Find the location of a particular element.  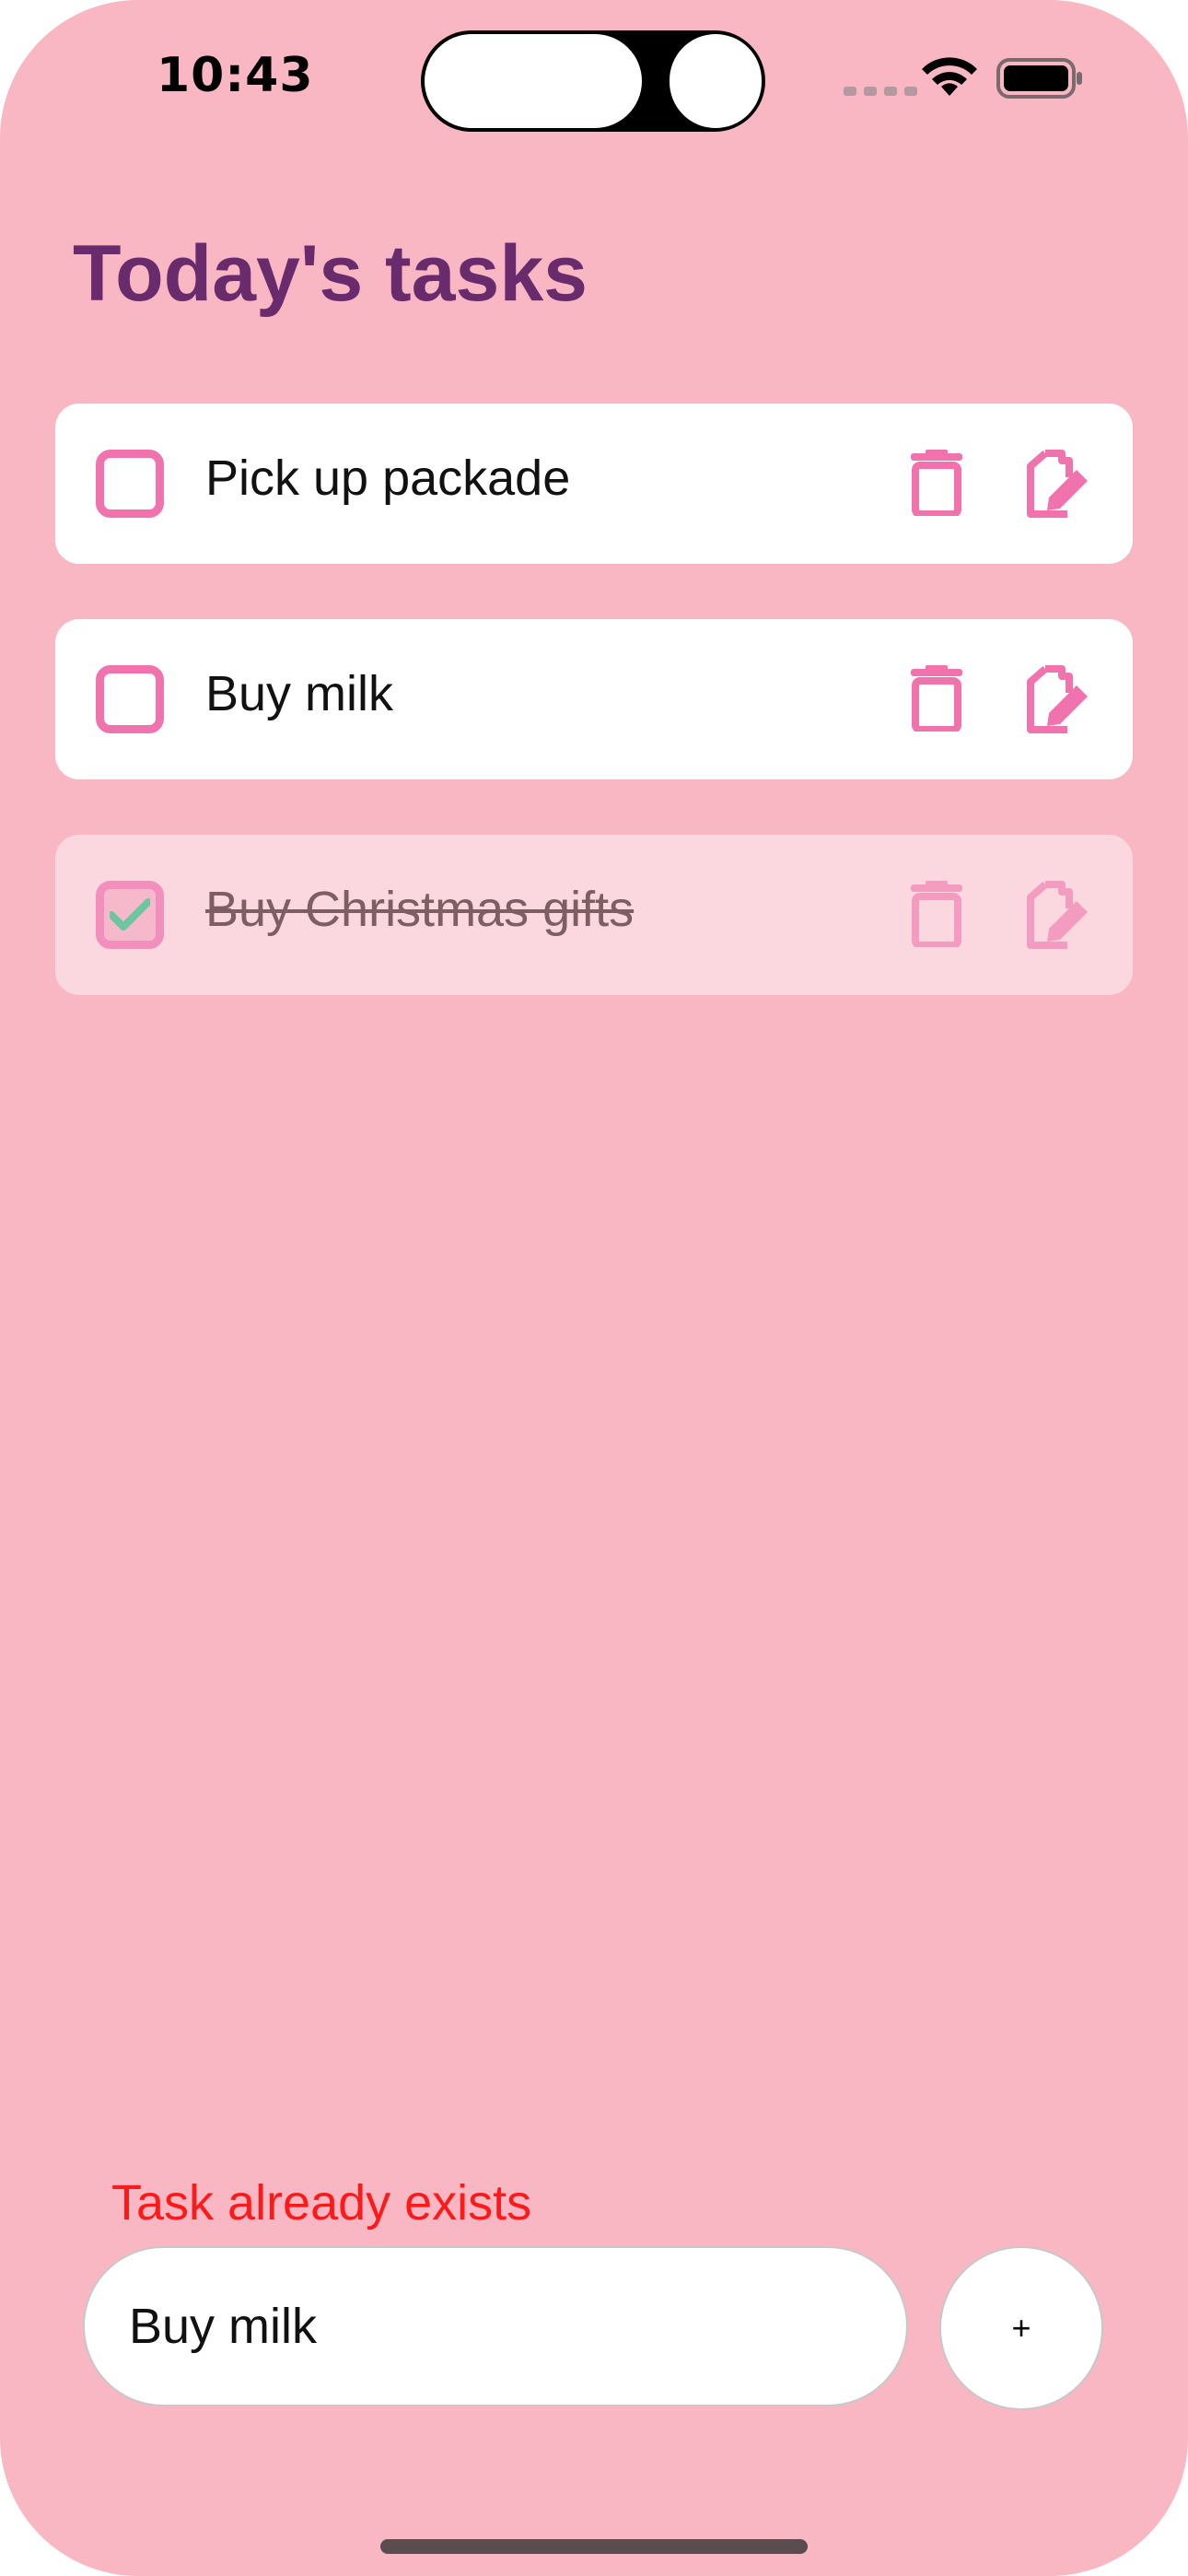

task-card: Pick up packade is located at coordinates (594, 484).